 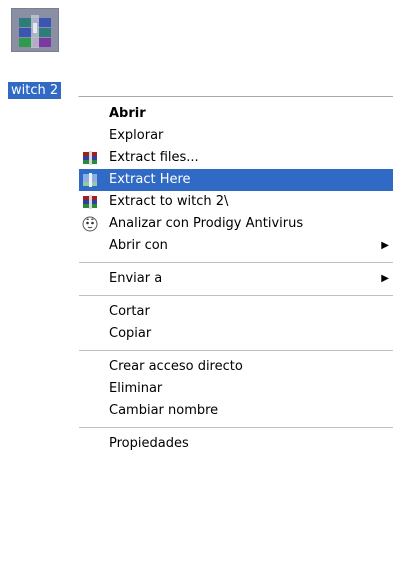 I want to click on menu-item-copy: Copiar, so click(x=236, y=334).